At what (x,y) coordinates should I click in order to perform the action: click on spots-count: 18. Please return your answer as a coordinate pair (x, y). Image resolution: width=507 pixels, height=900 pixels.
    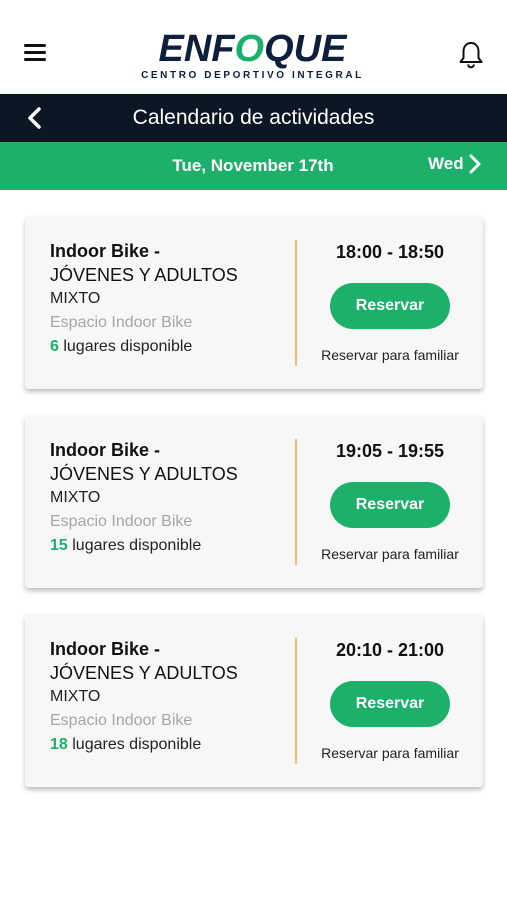
    Looking at the image, I should click on (59, 744).